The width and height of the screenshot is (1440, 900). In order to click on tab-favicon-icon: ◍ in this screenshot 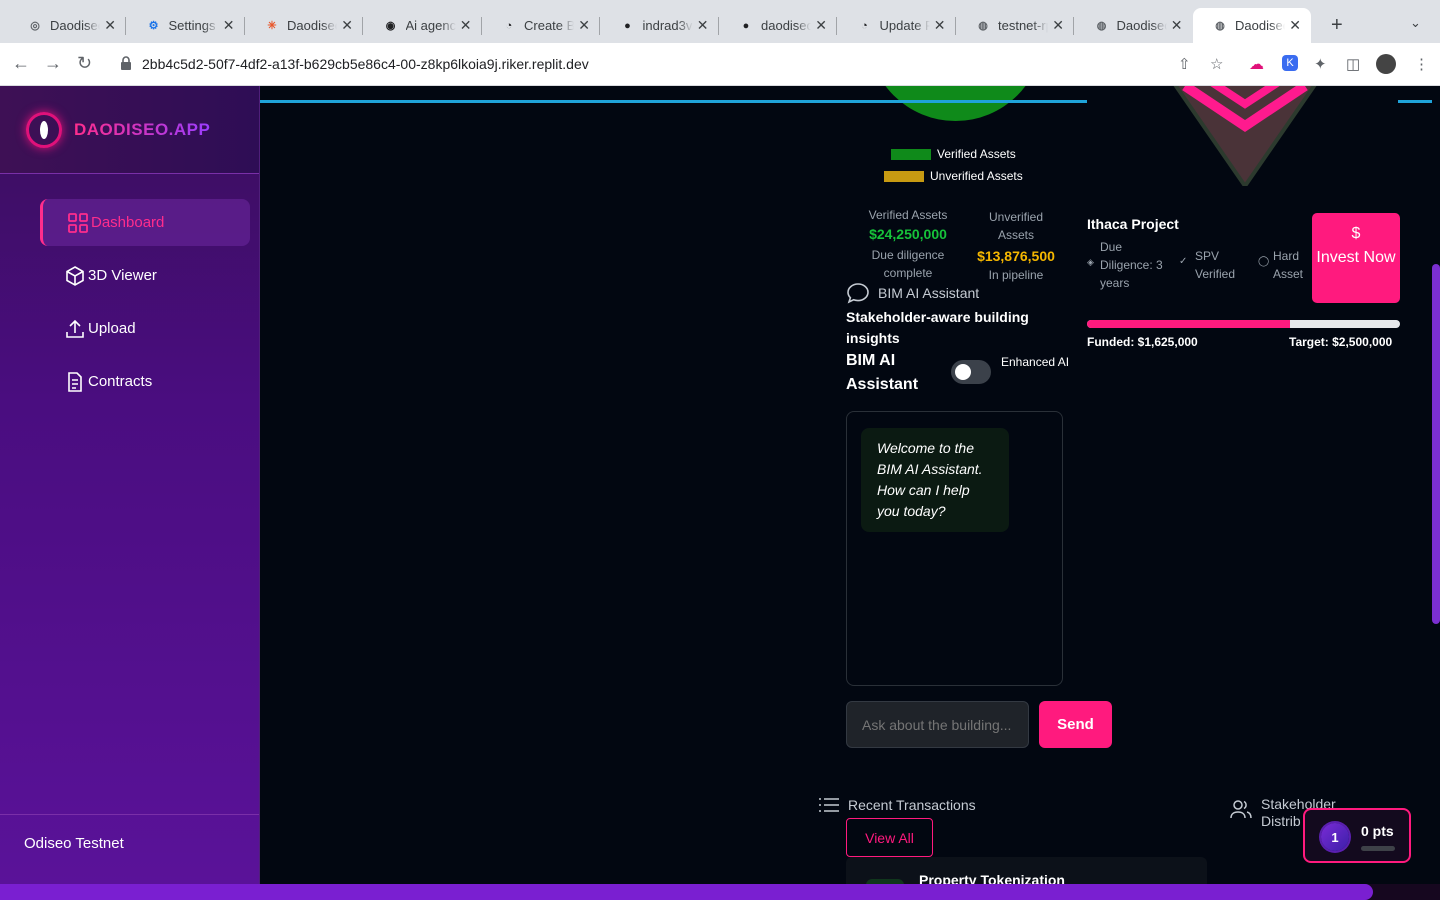, I will do `click(983, 26)`.